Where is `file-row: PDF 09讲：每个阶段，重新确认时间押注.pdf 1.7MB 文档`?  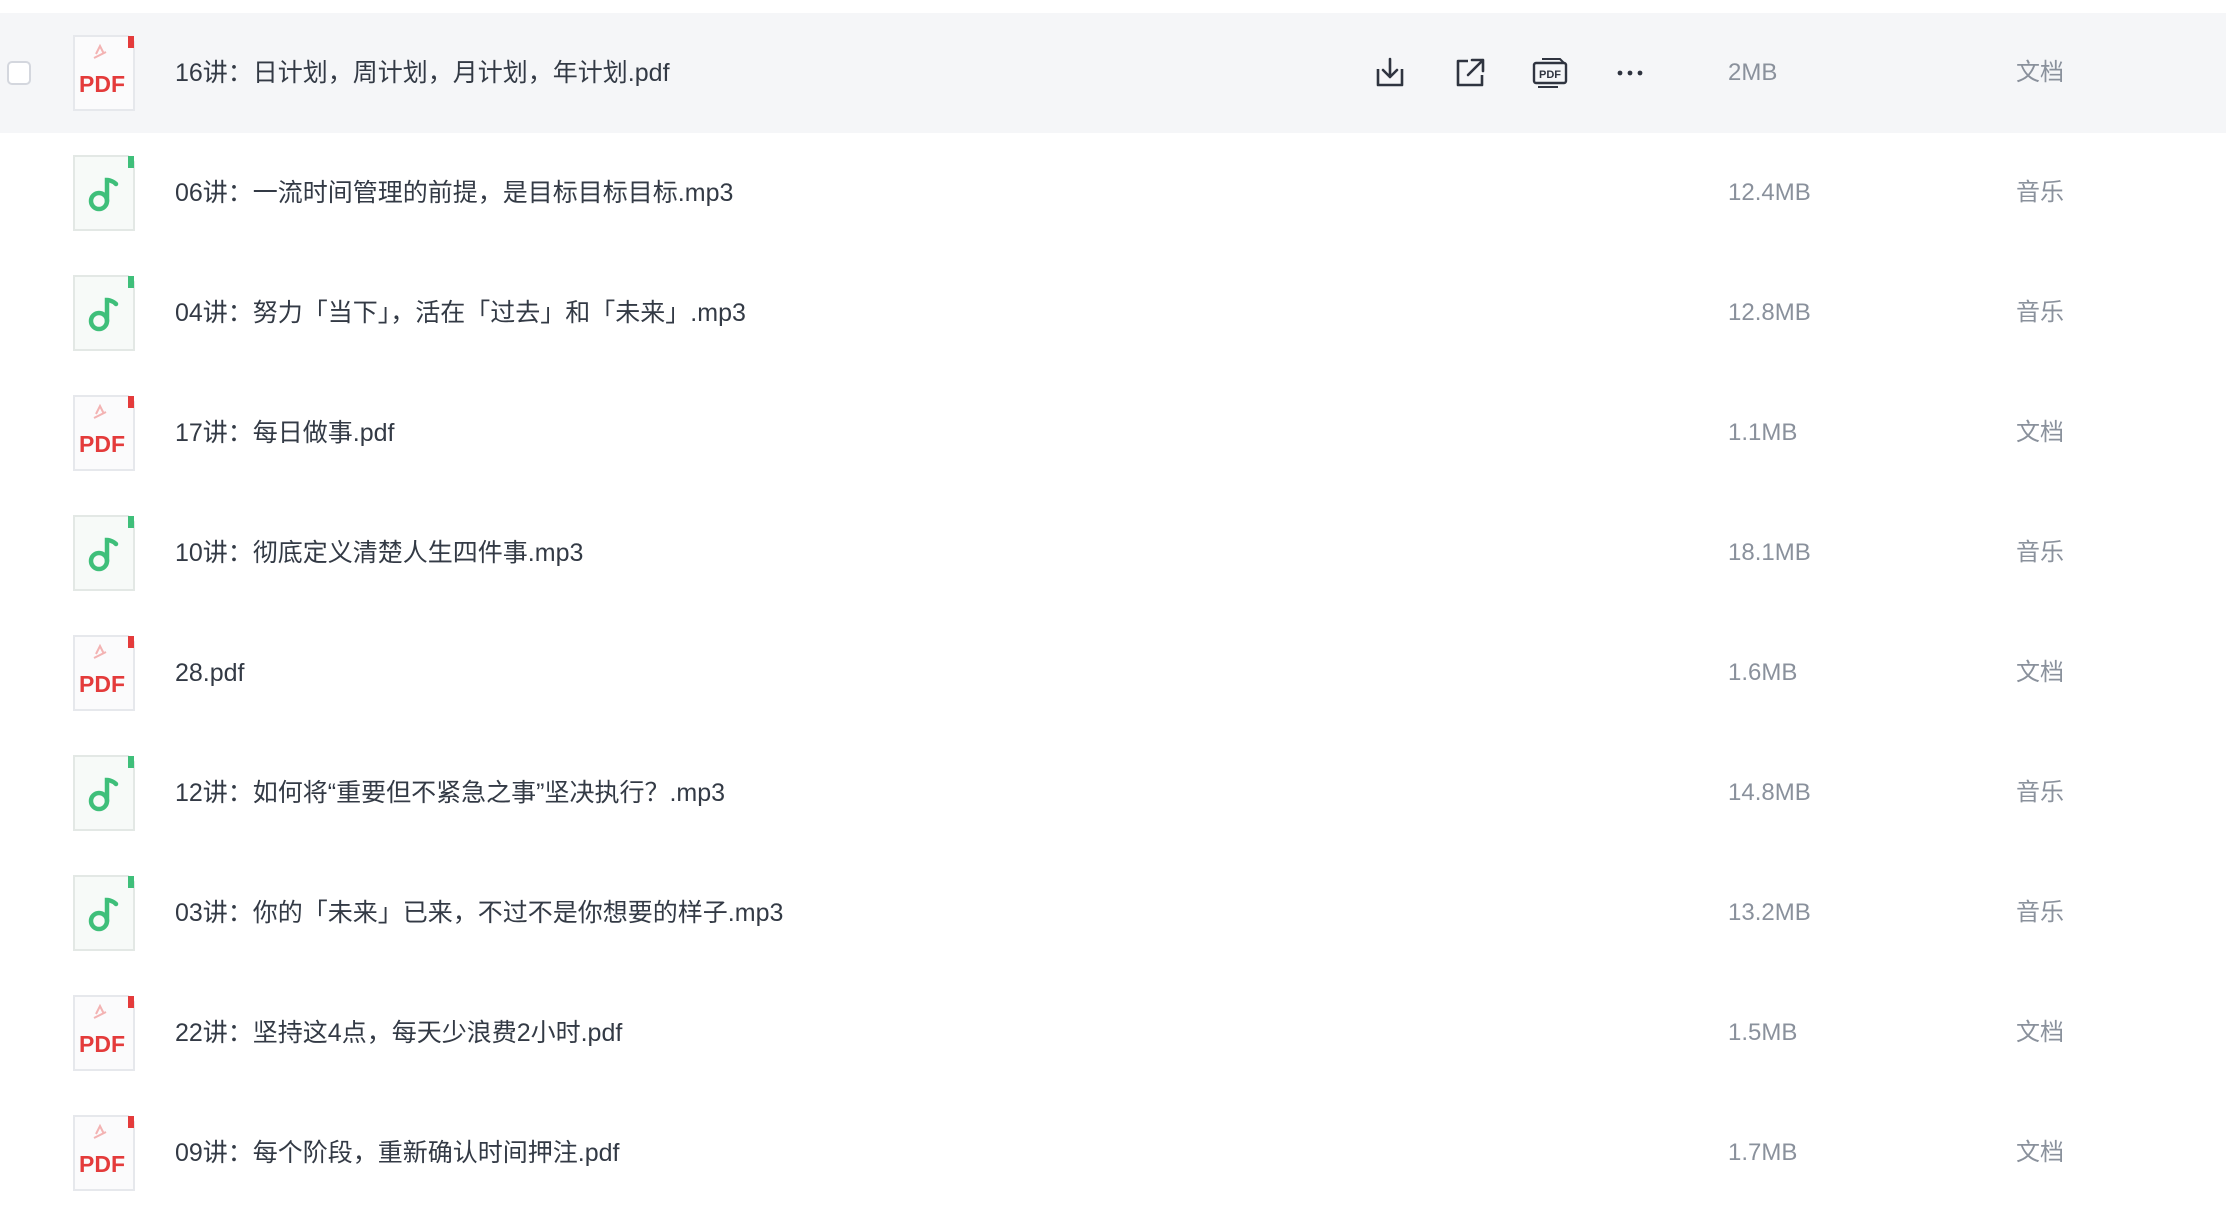 file-row: PDF 09讲：每个阶段，重新确认时间押注.pdf 1.7MB 文档 is located at coordinates (1113, 1153).